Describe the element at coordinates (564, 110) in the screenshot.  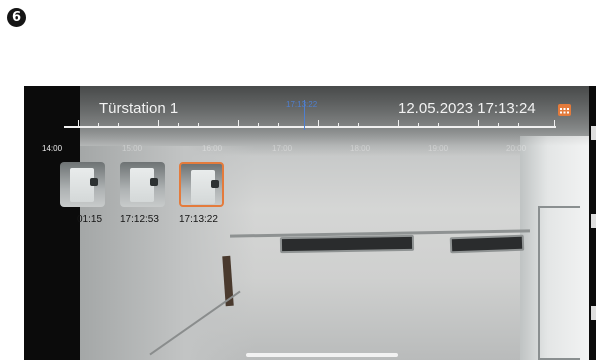
I see `calendar-icon` at that location.